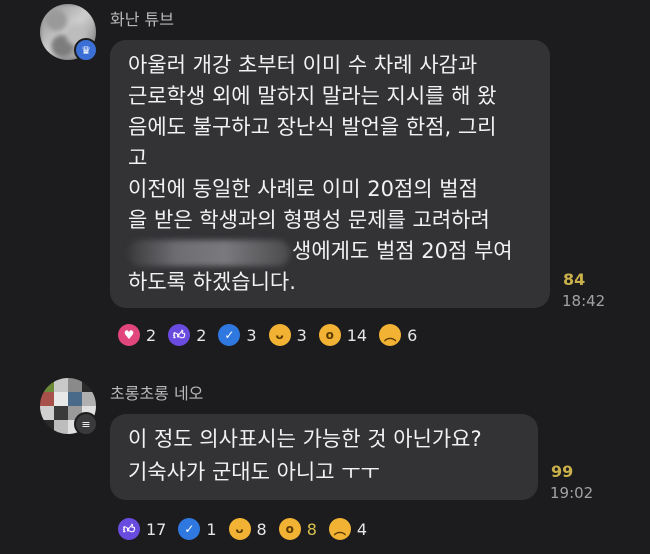 The width and height of the screenshot is (650, 554). I want to click on reaction-count: 6, so click(412, 335).